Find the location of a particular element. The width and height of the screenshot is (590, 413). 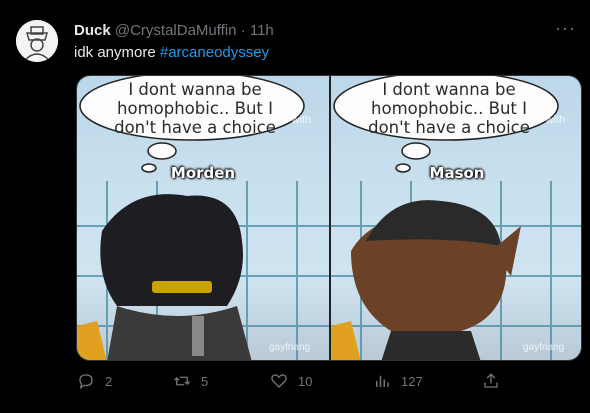

views-button: 127 is located at coordinates (398, 381).